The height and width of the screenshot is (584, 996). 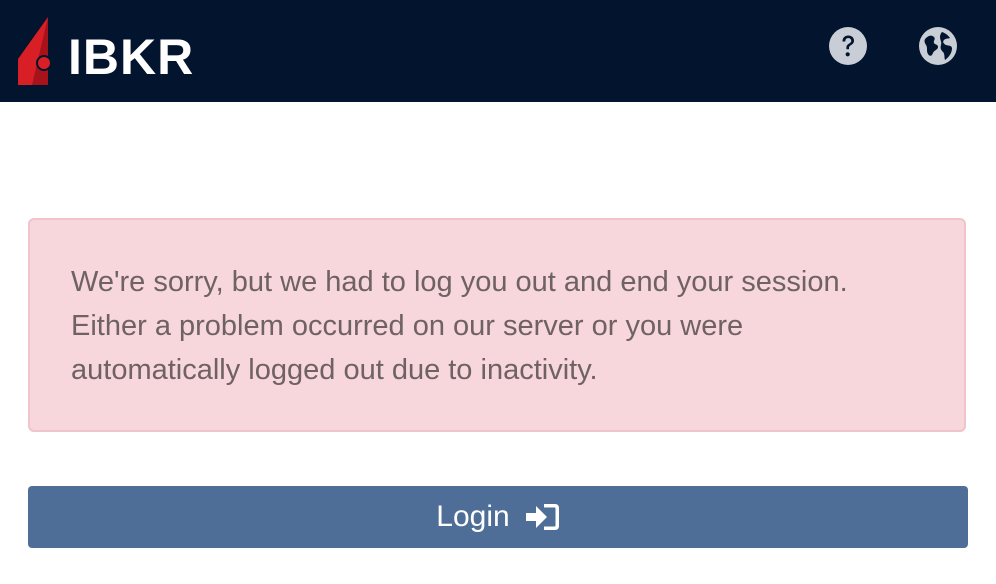 What do you see at coordinates (848, 46) in the screenshot?
I see `help-icon` at bounding box center [848, 46].